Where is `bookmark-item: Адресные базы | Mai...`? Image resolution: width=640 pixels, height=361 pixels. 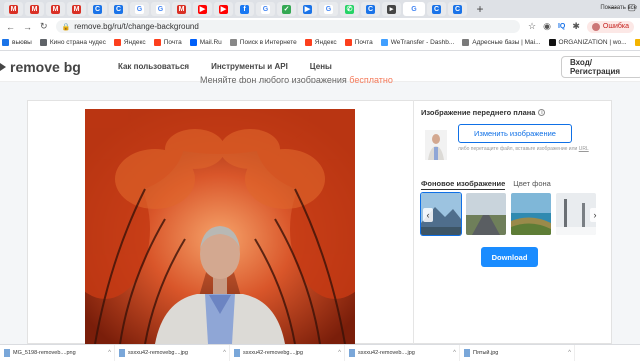
bookmark-item: Адресные базы | Mai... is located at coordinates (501, 42).